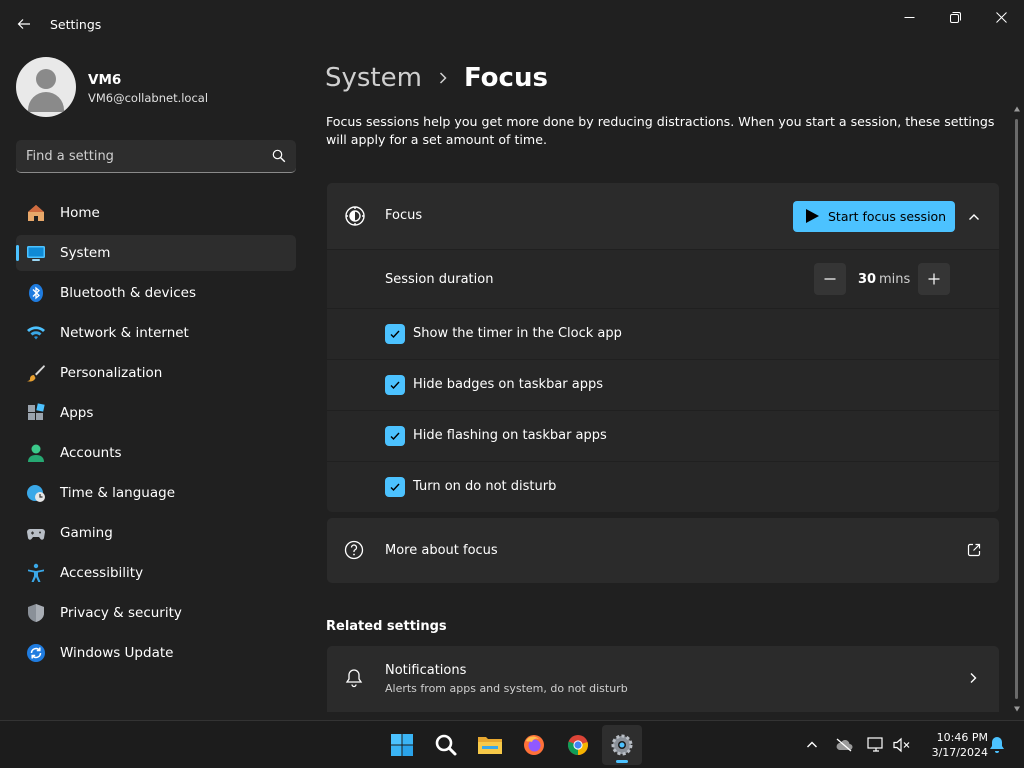 Image resolution: width=1024 pixels, height=768 pixels. What do you see at coordinates (156, 213) in the screenshot?
I see `sidebar-item-home: Home` at bounding box center [156, 213].